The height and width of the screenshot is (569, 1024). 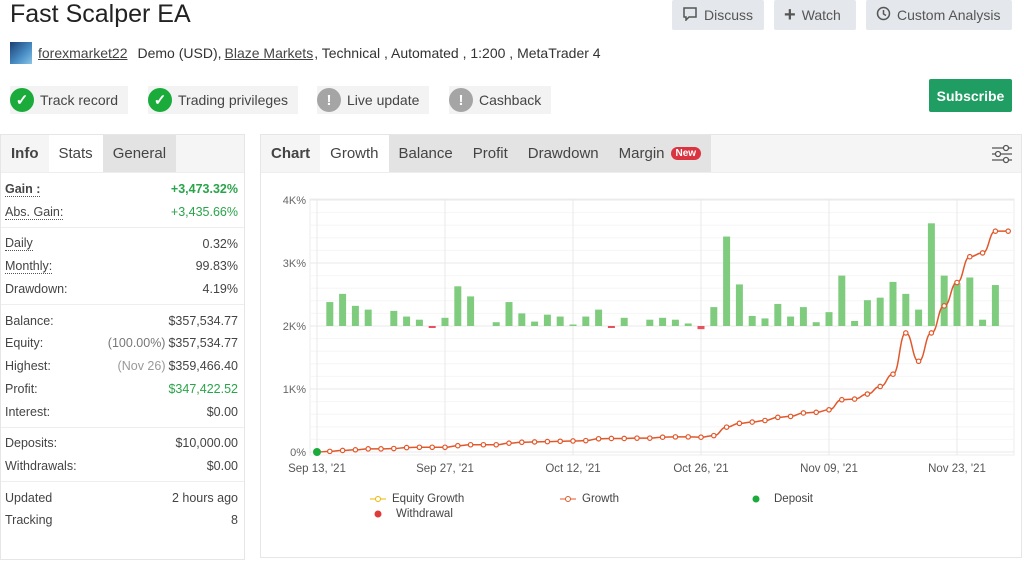 What do you see at coordinates (700, 469) in the screenshot?
I see `x-tick-label: Oct 26, '21` at bounding box center [700, 469].